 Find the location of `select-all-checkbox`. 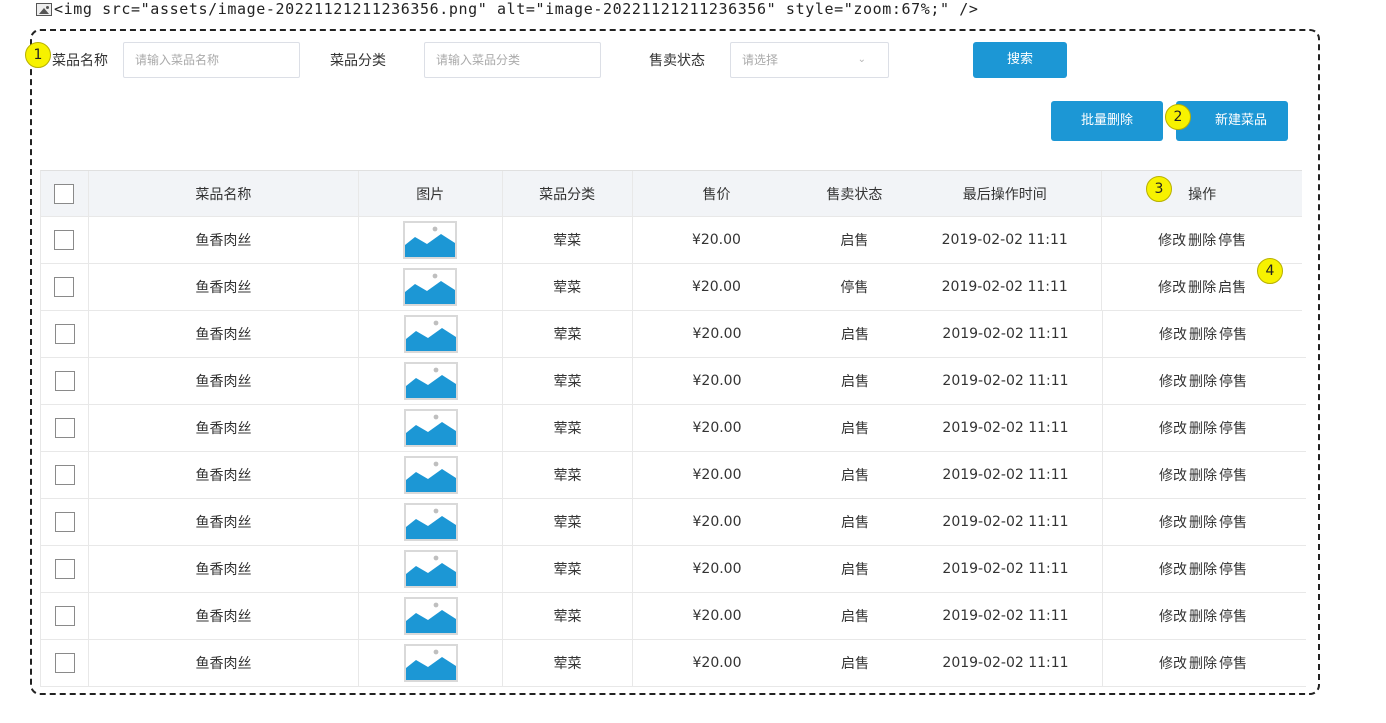

select-all-checkbox is located at coordinates (64, 193).